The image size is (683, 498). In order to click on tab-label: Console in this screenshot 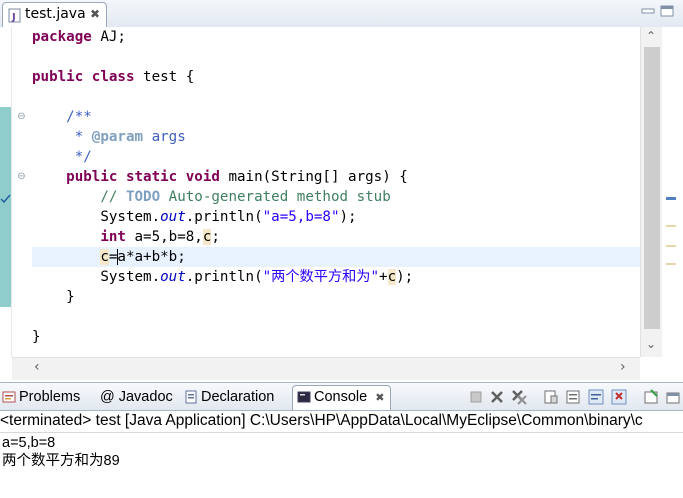, I will do `click(341, 397)`.